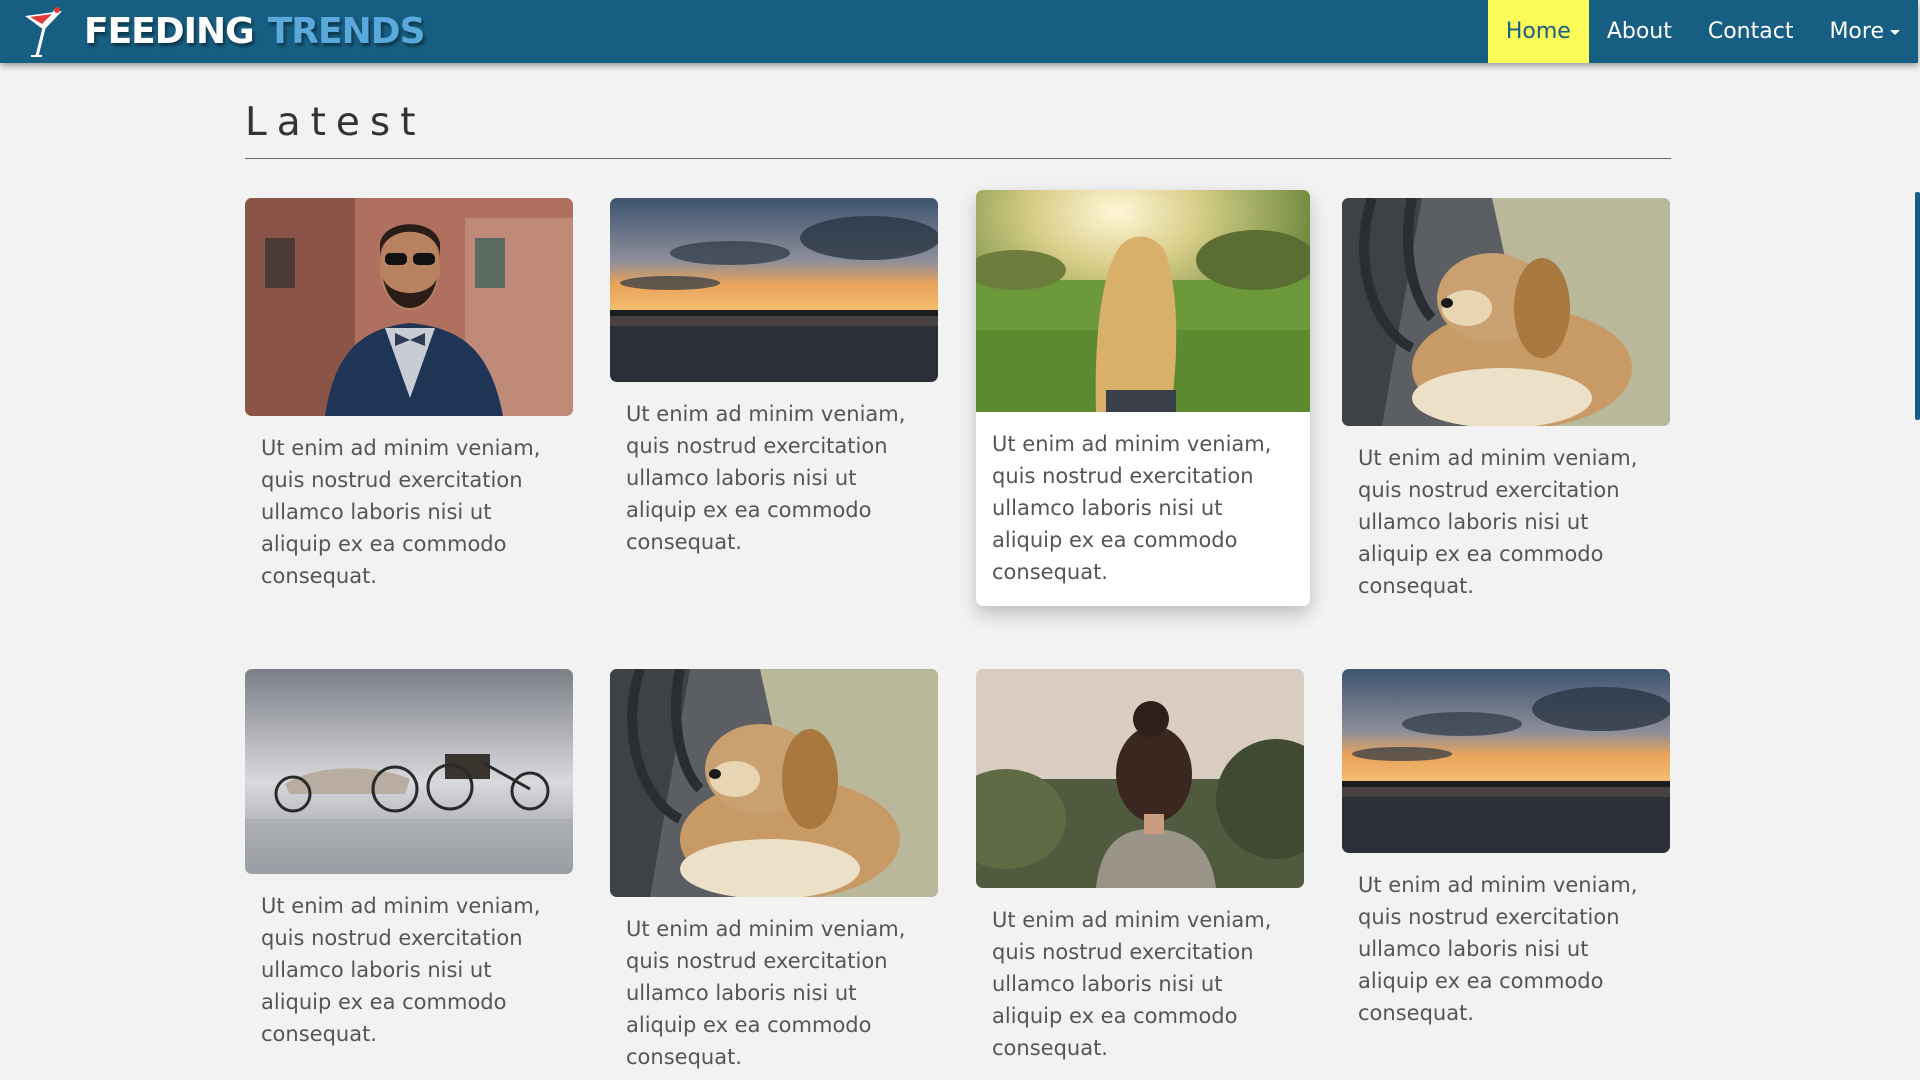 The height and width of the screenshot is (1080, 1920). I want to click on nav-more-dropdown: More, so click(1864, 31).